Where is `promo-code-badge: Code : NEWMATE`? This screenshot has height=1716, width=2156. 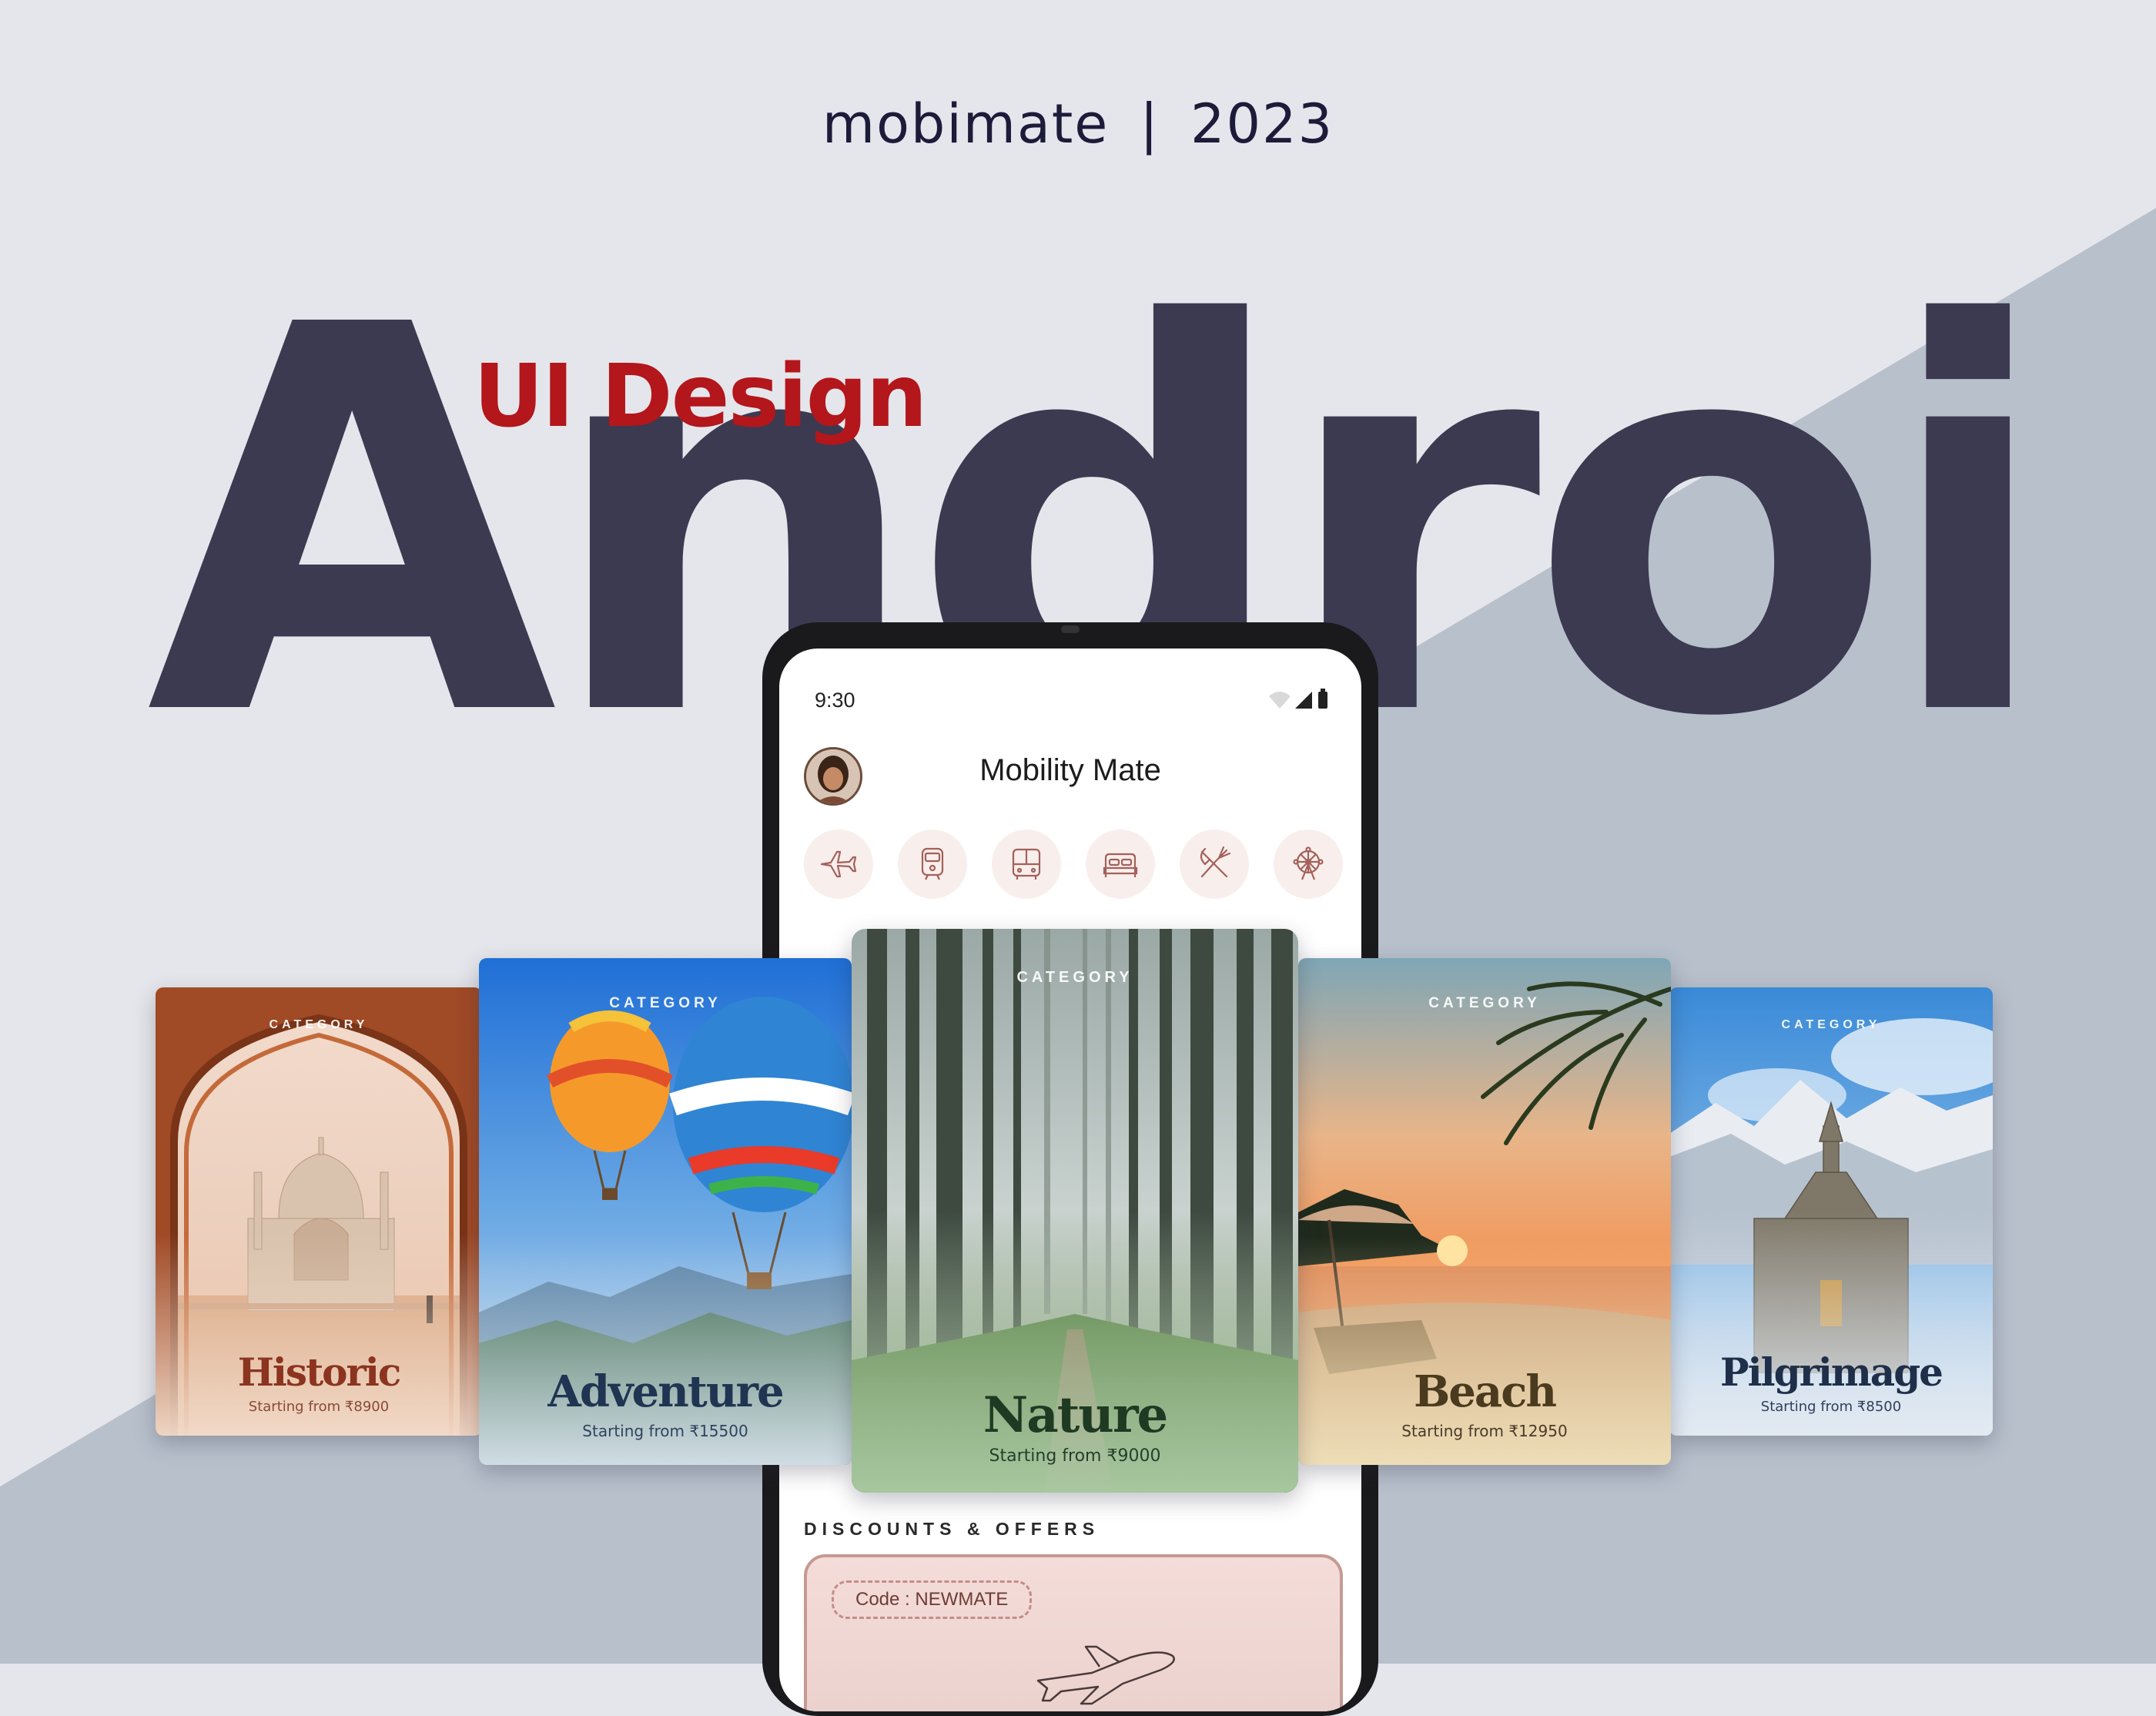
promo-code-badge: Code : NEWMATE is located at coordinates (933, 1599).